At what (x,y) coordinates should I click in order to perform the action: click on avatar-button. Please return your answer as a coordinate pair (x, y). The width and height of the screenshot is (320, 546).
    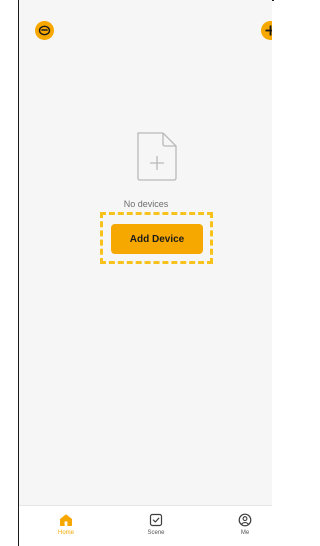
    Looking at the image, I should click on (44, 30).